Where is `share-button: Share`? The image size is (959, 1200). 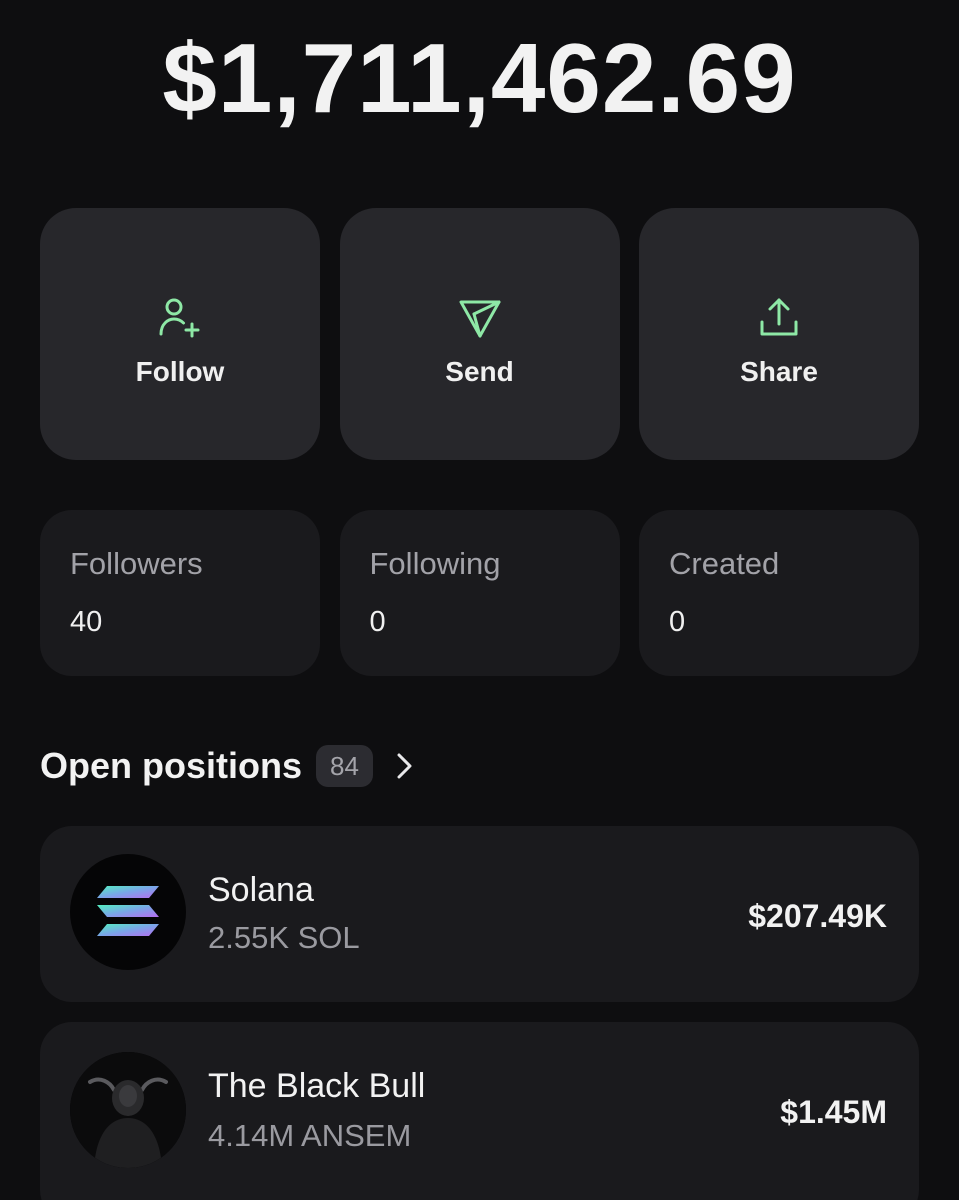
share-button: Share is located at coordinates (779, 334).